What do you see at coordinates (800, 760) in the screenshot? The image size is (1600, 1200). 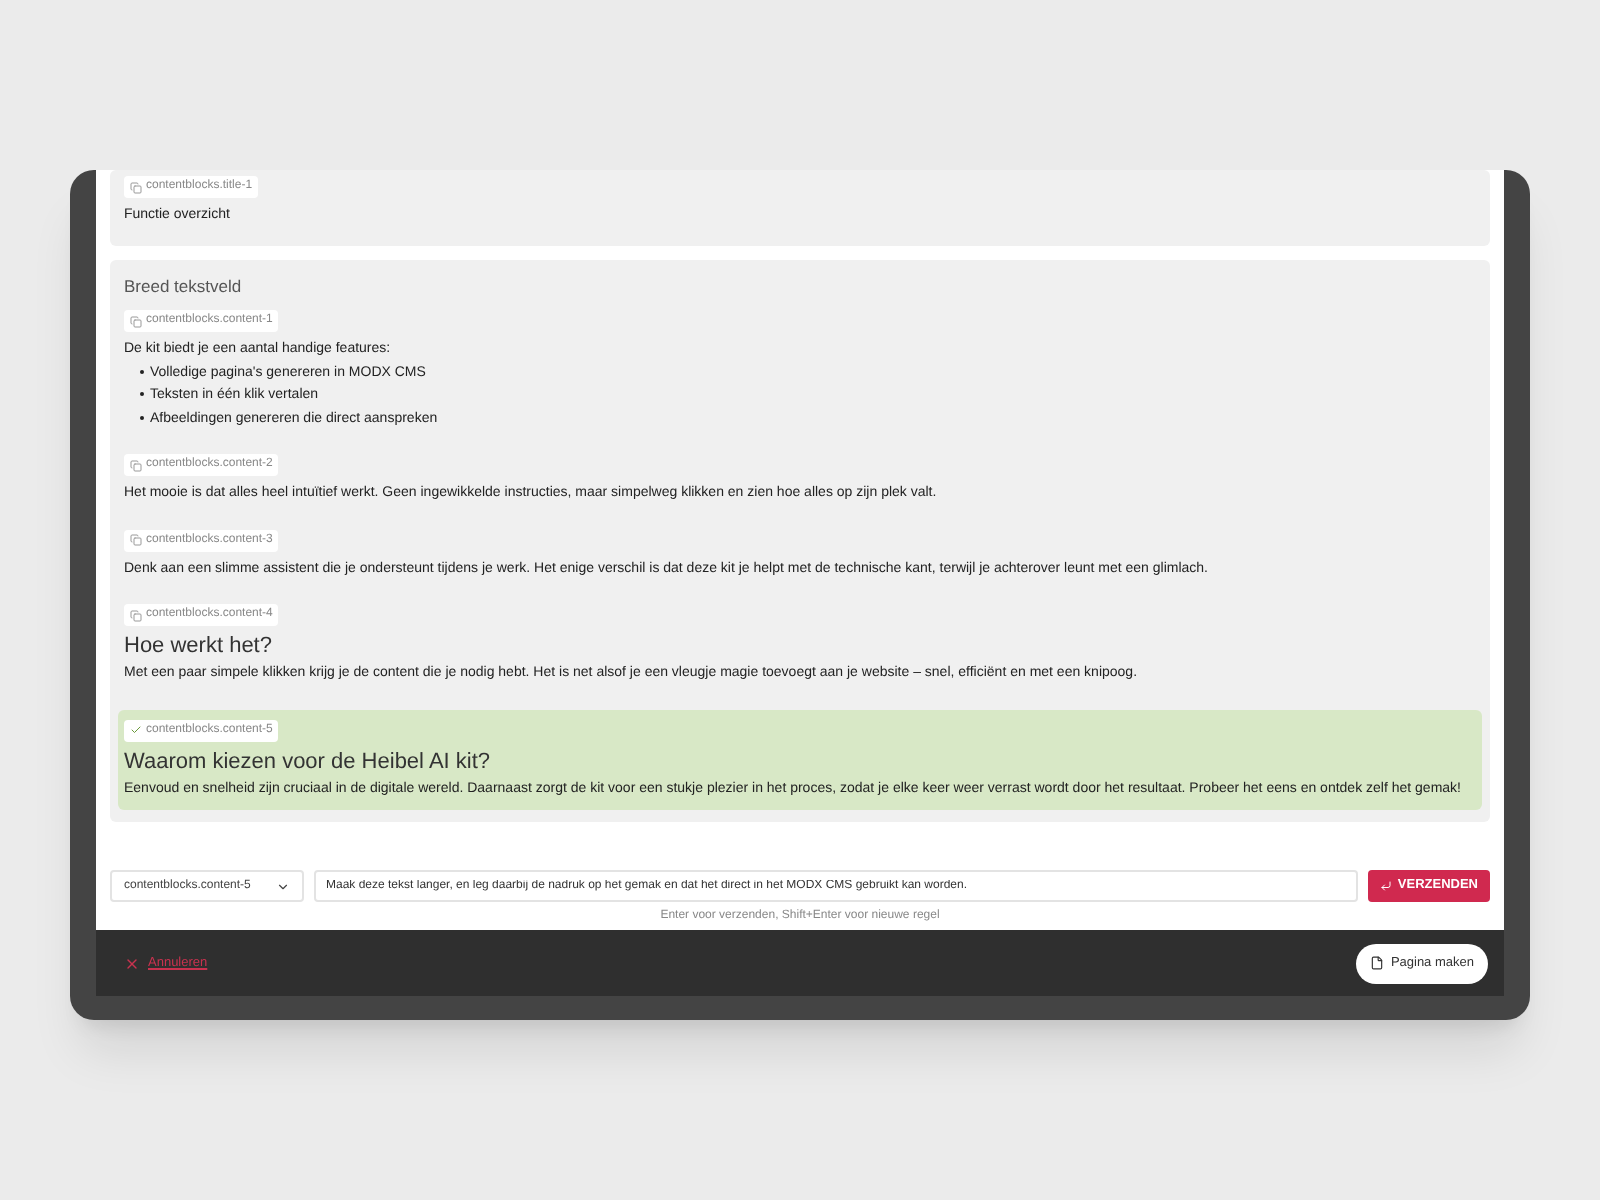 I see `selected-block` at bounding box center [800, 760].